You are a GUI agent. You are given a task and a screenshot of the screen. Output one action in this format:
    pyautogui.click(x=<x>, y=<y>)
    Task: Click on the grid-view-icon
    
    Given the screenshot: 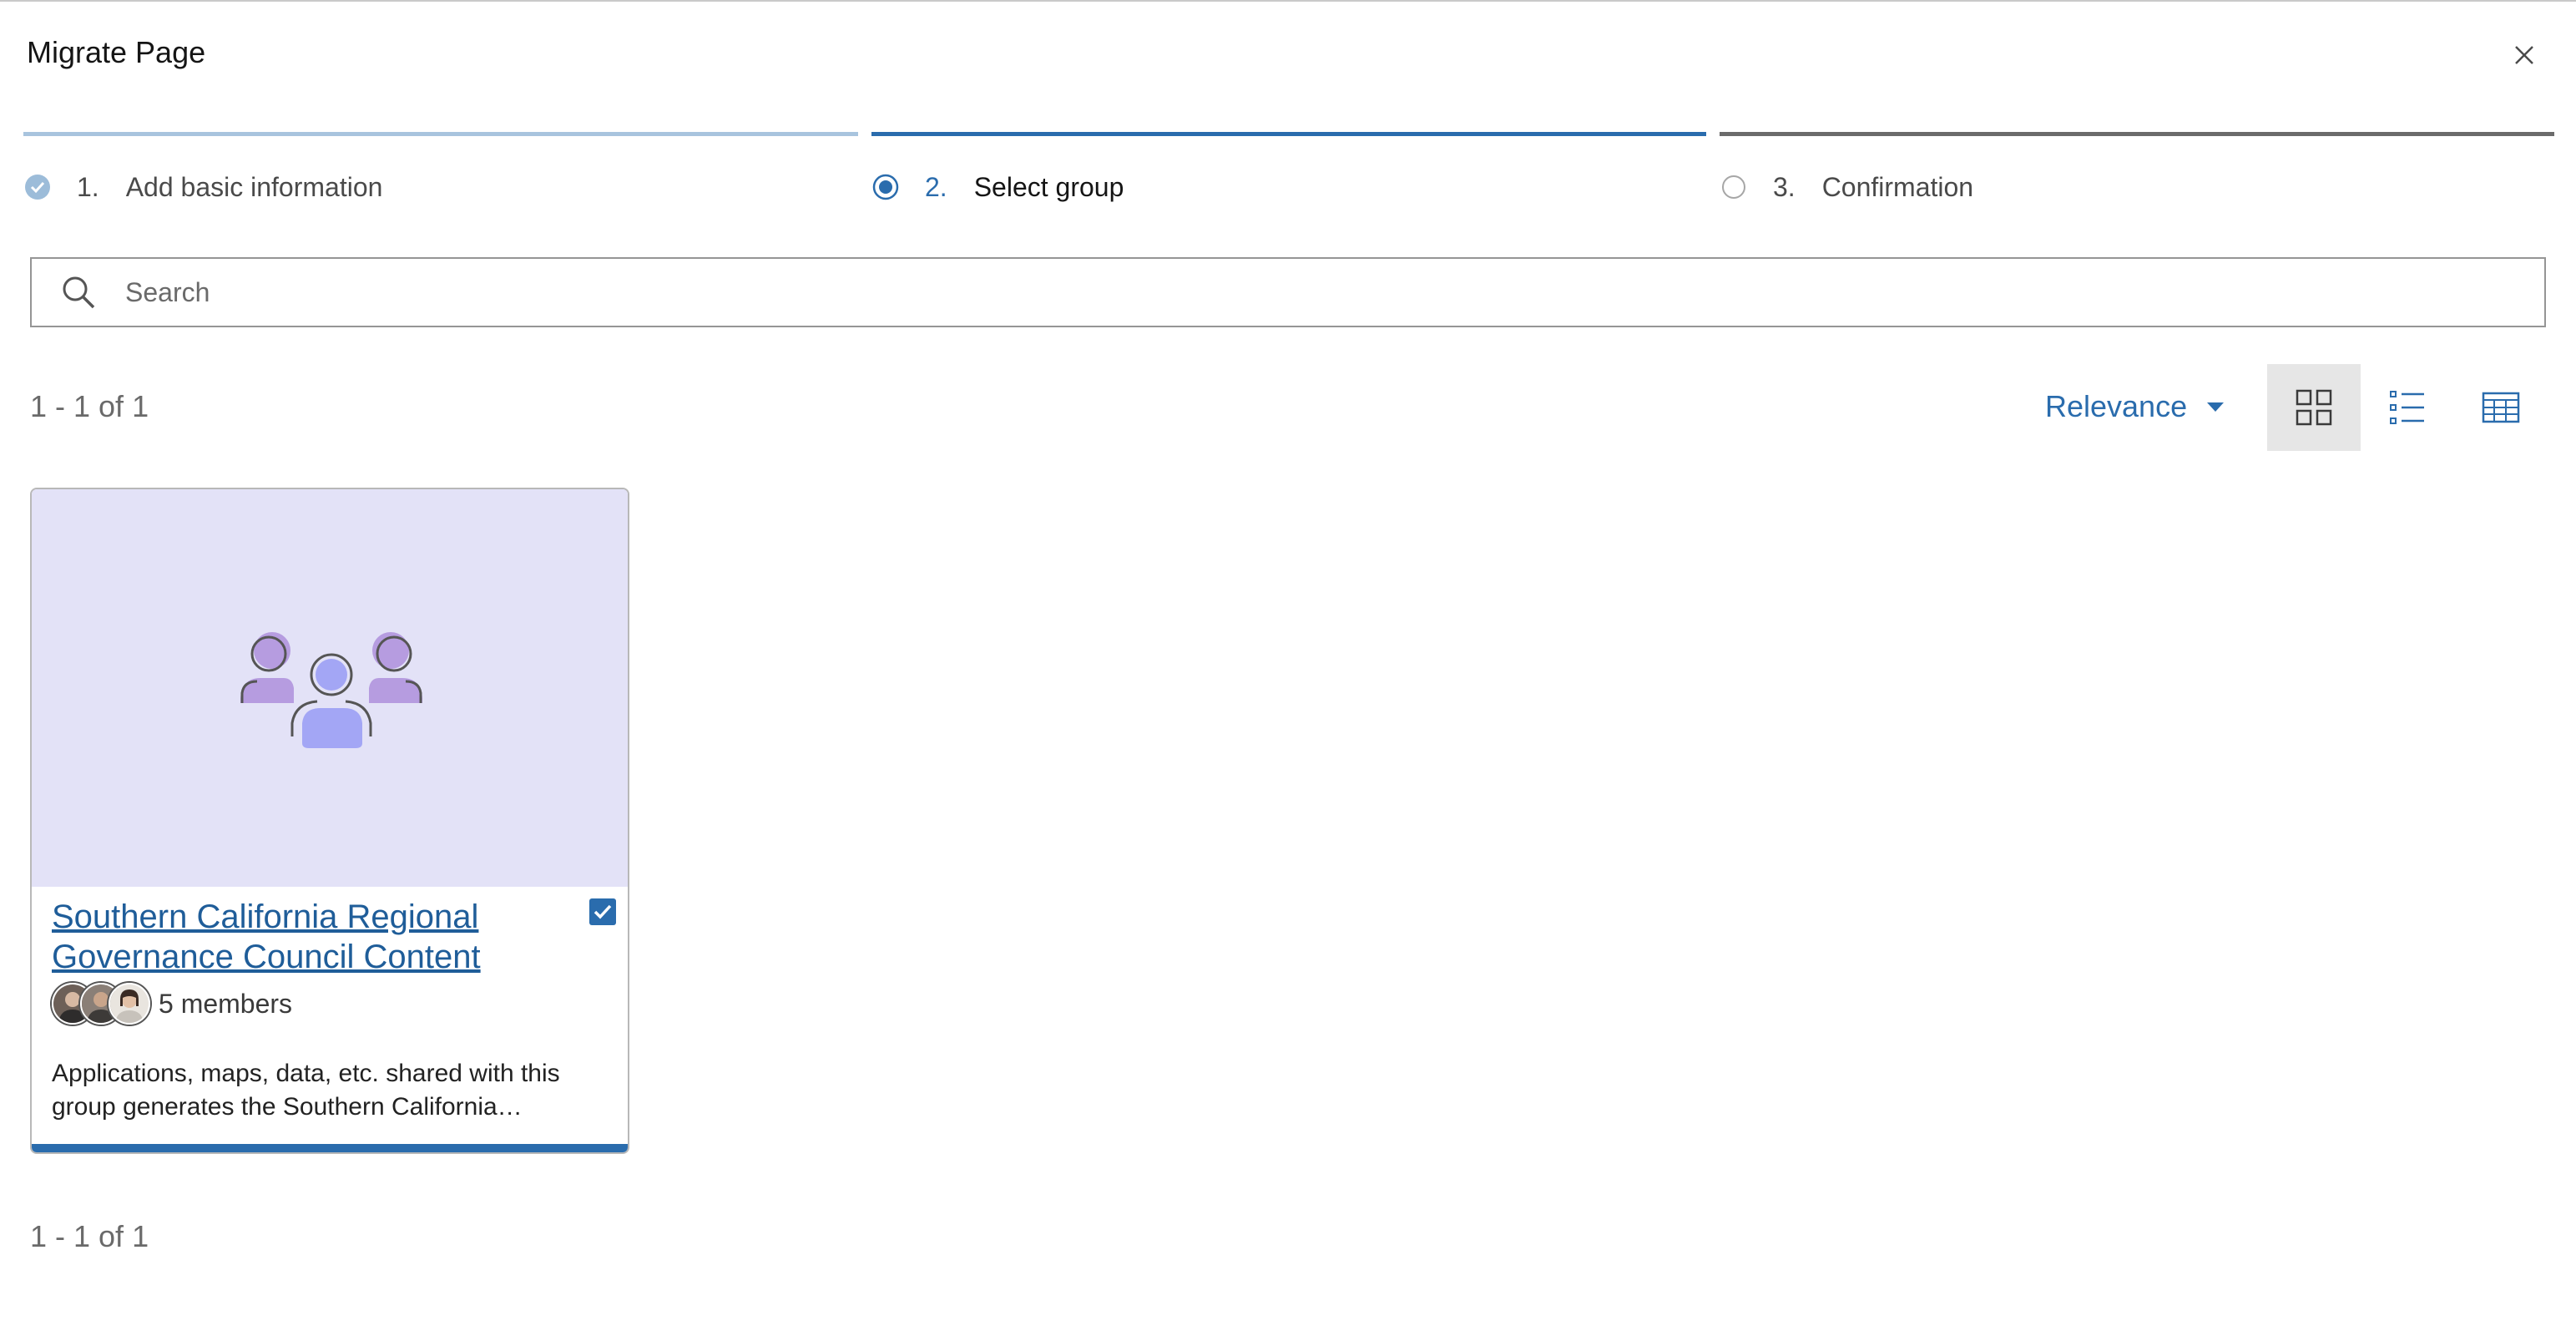 What is the action you would take?
    pyautogui.click(x=2314, y=407)
    